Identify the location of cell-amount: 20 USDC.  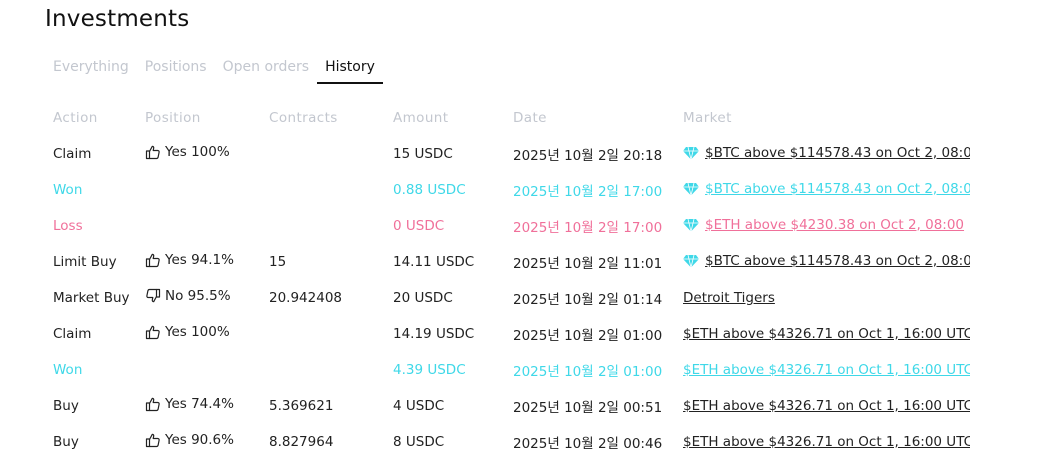
(423, 298).